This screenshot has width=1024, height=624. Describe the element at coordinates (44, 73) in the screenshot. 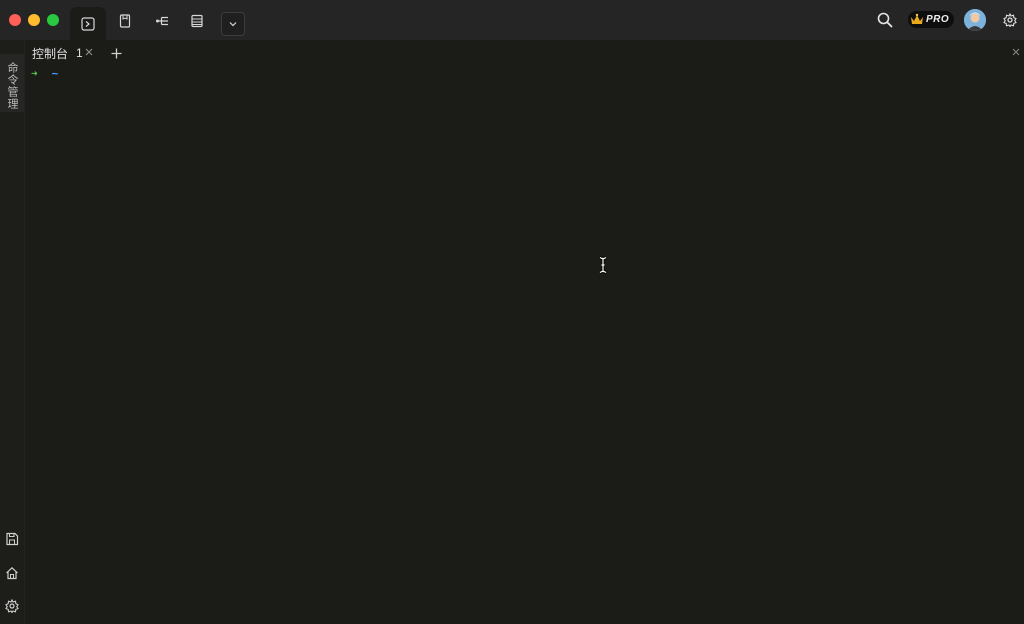

I see `terminal-prompt: ➜ ~` at that location.